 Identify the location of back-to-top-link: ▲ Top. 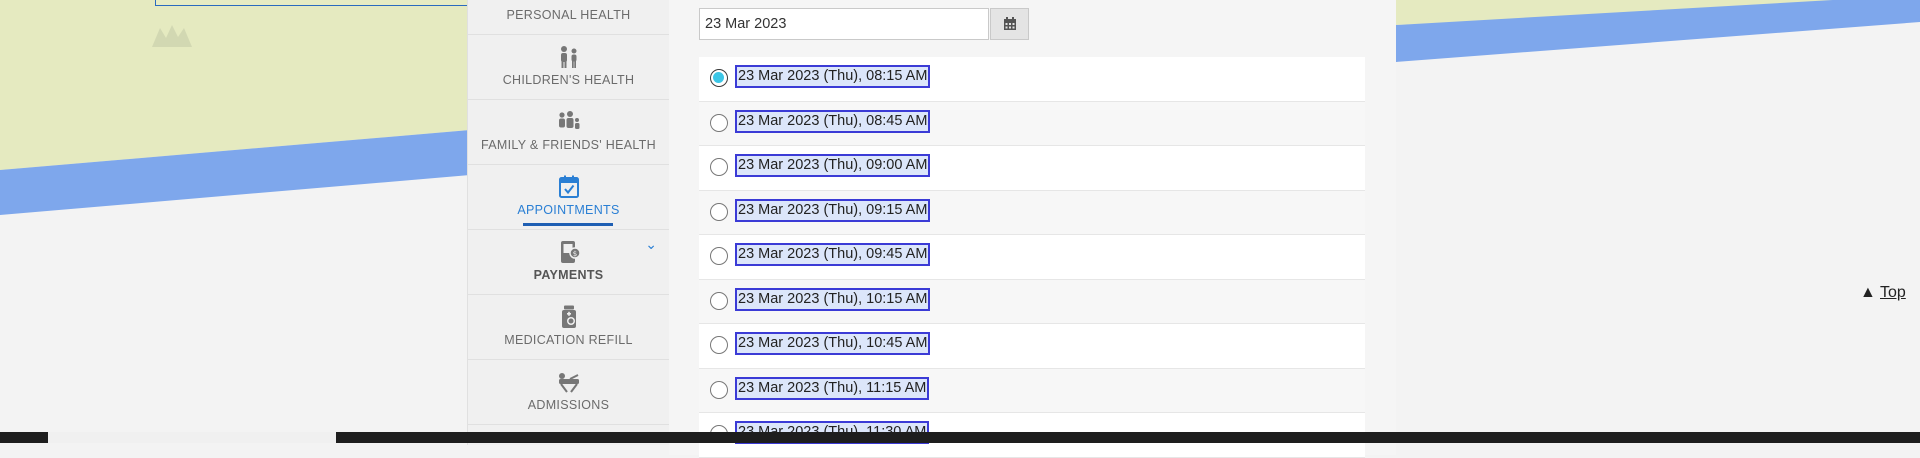
(1883, 293).